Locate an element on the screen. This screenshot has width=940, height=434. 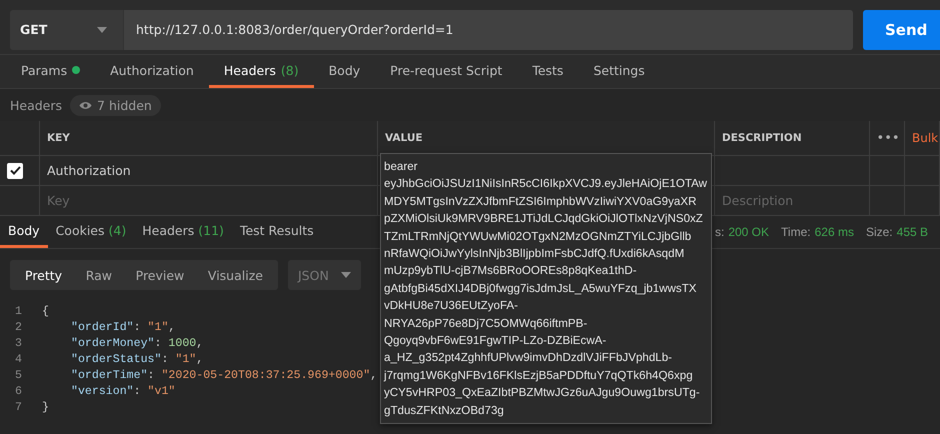
code-line: "orderMoney": 1000, is located at coordinates (137, 344).